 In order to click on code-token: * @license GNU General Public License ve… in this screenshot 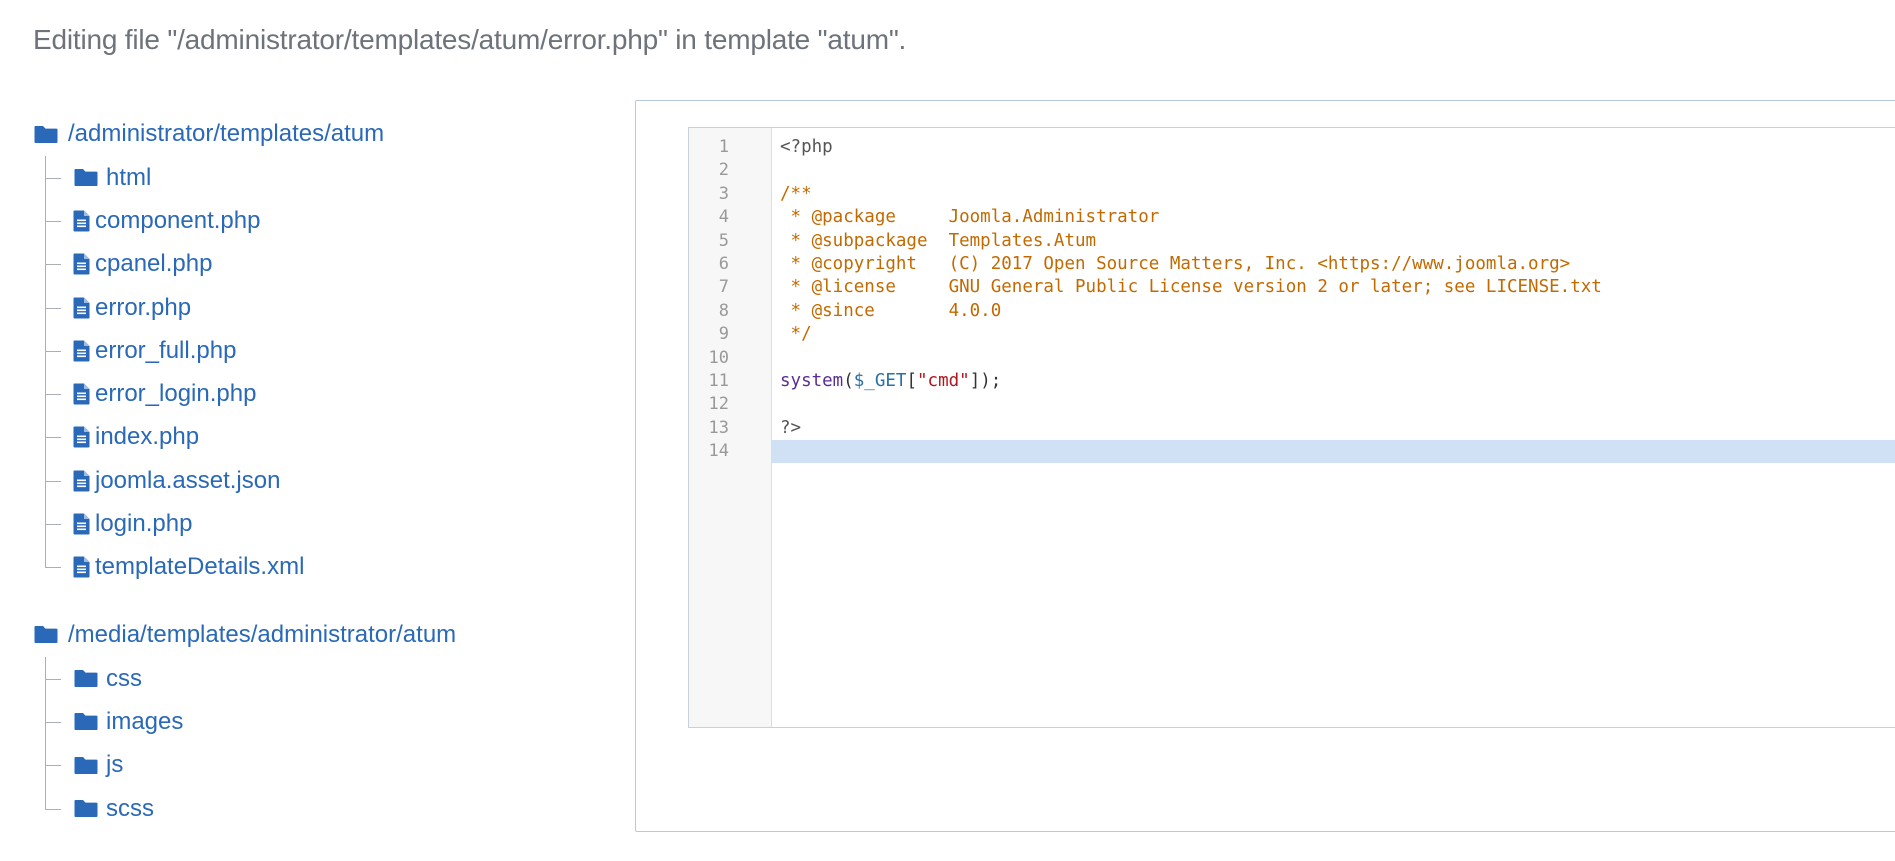, I will do `click(1191, 287)`.